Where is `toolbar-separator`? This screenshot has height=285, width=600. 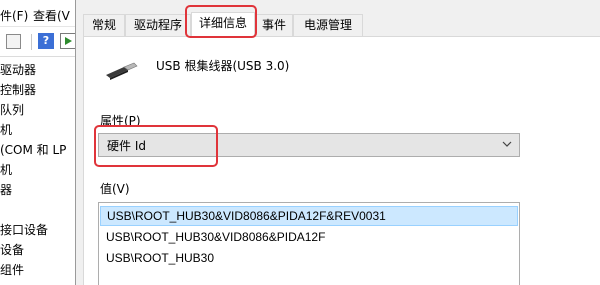
toolbar-separator is located at coordinates (31, 42).